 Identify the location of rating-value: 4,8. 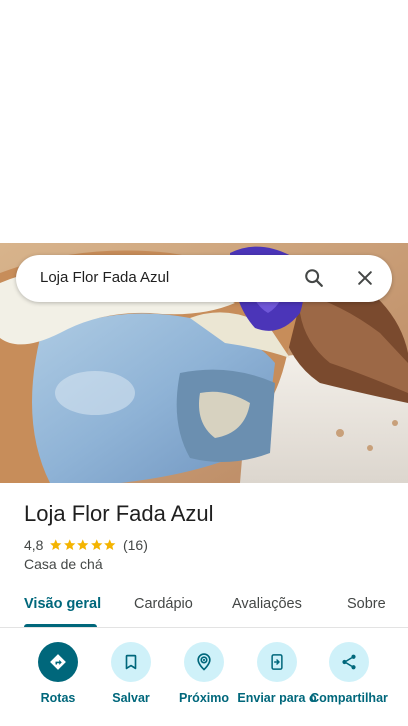
(34, 545).